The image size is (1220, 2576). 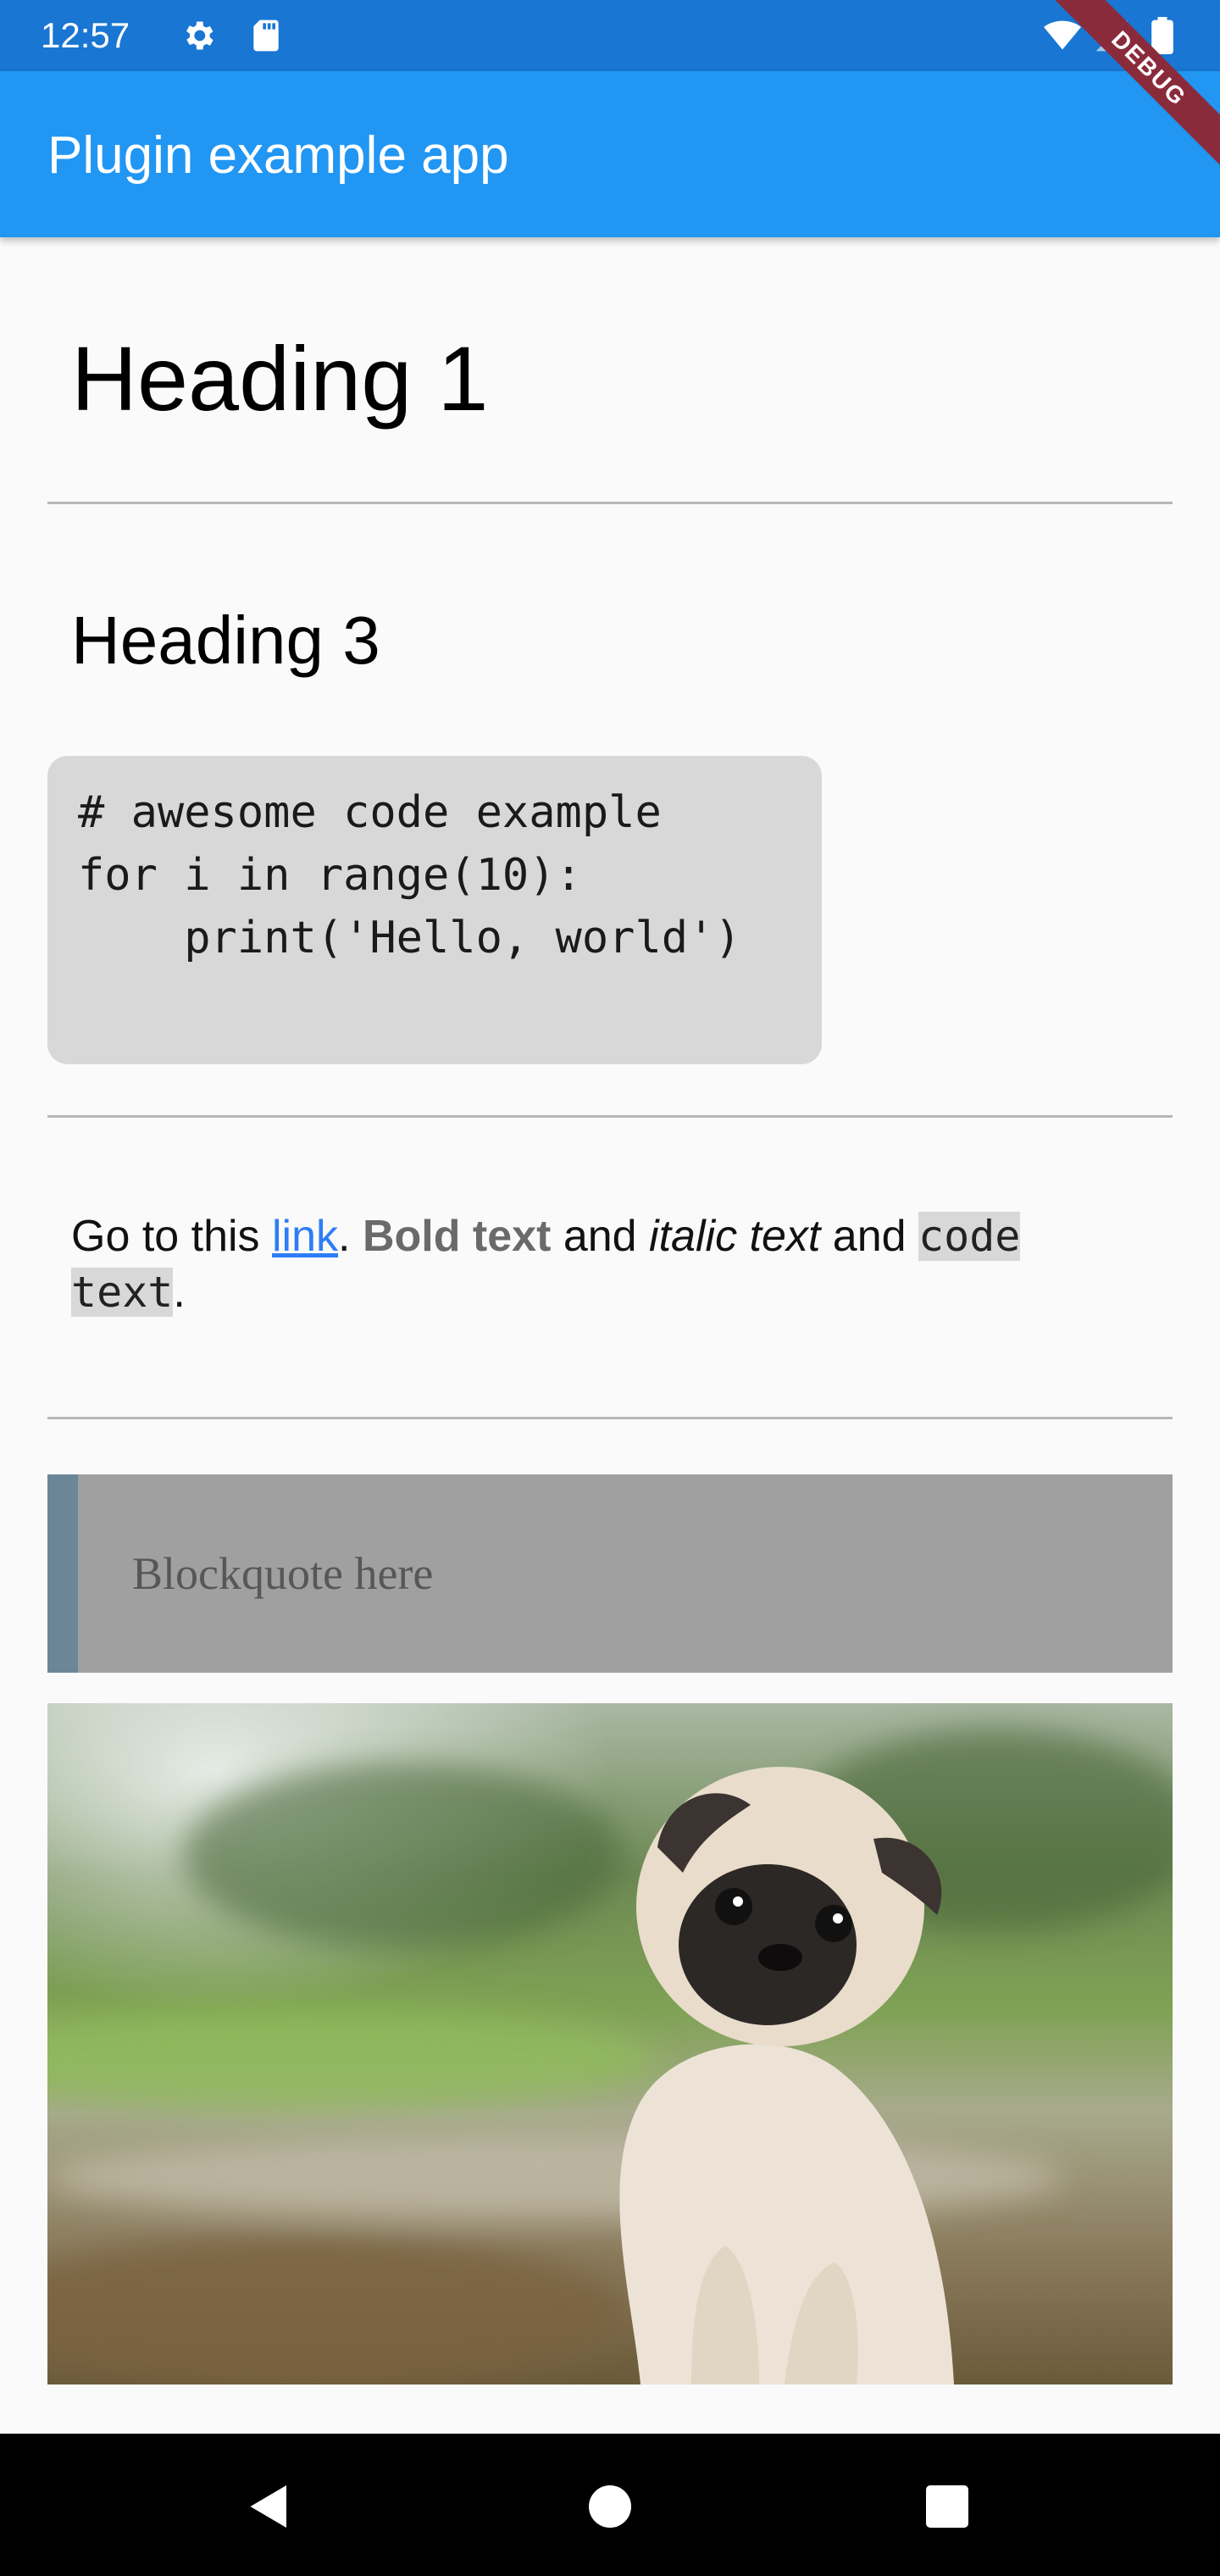 I want to click on paragraph-text: Go to this, so click(x=171, y=1236).